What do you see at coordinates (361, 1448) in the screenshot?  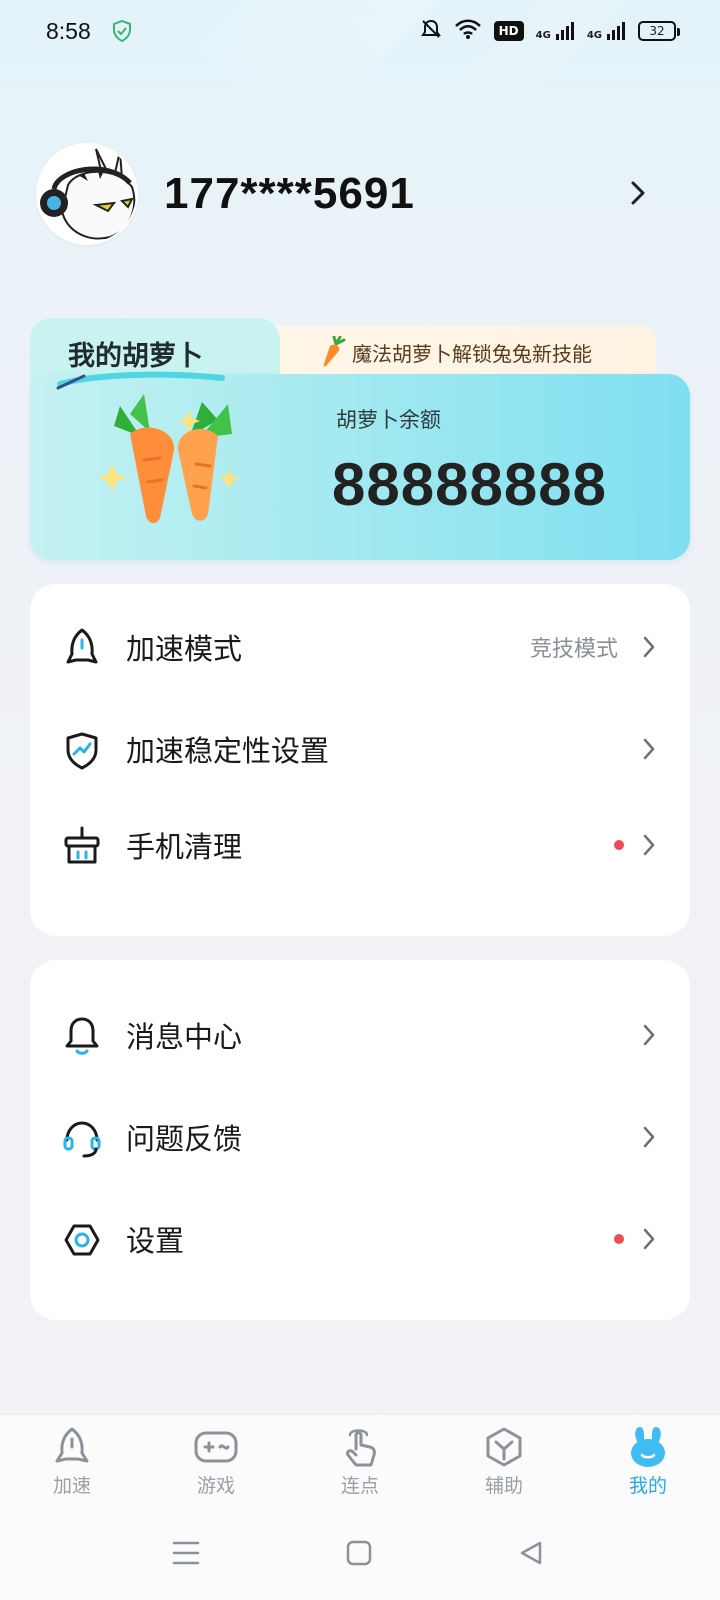 I see `tap-hand-icon` at bounding box center [361, 1448].